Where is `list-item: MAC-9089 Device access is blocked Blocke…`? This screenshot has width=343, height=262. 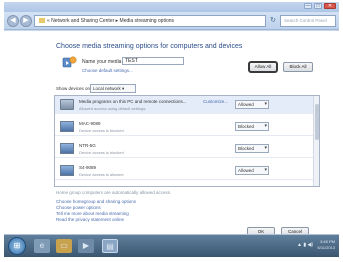
list-item: MAC-9089 Device access is blocked Blocke… is located at coordinates (185, 127).